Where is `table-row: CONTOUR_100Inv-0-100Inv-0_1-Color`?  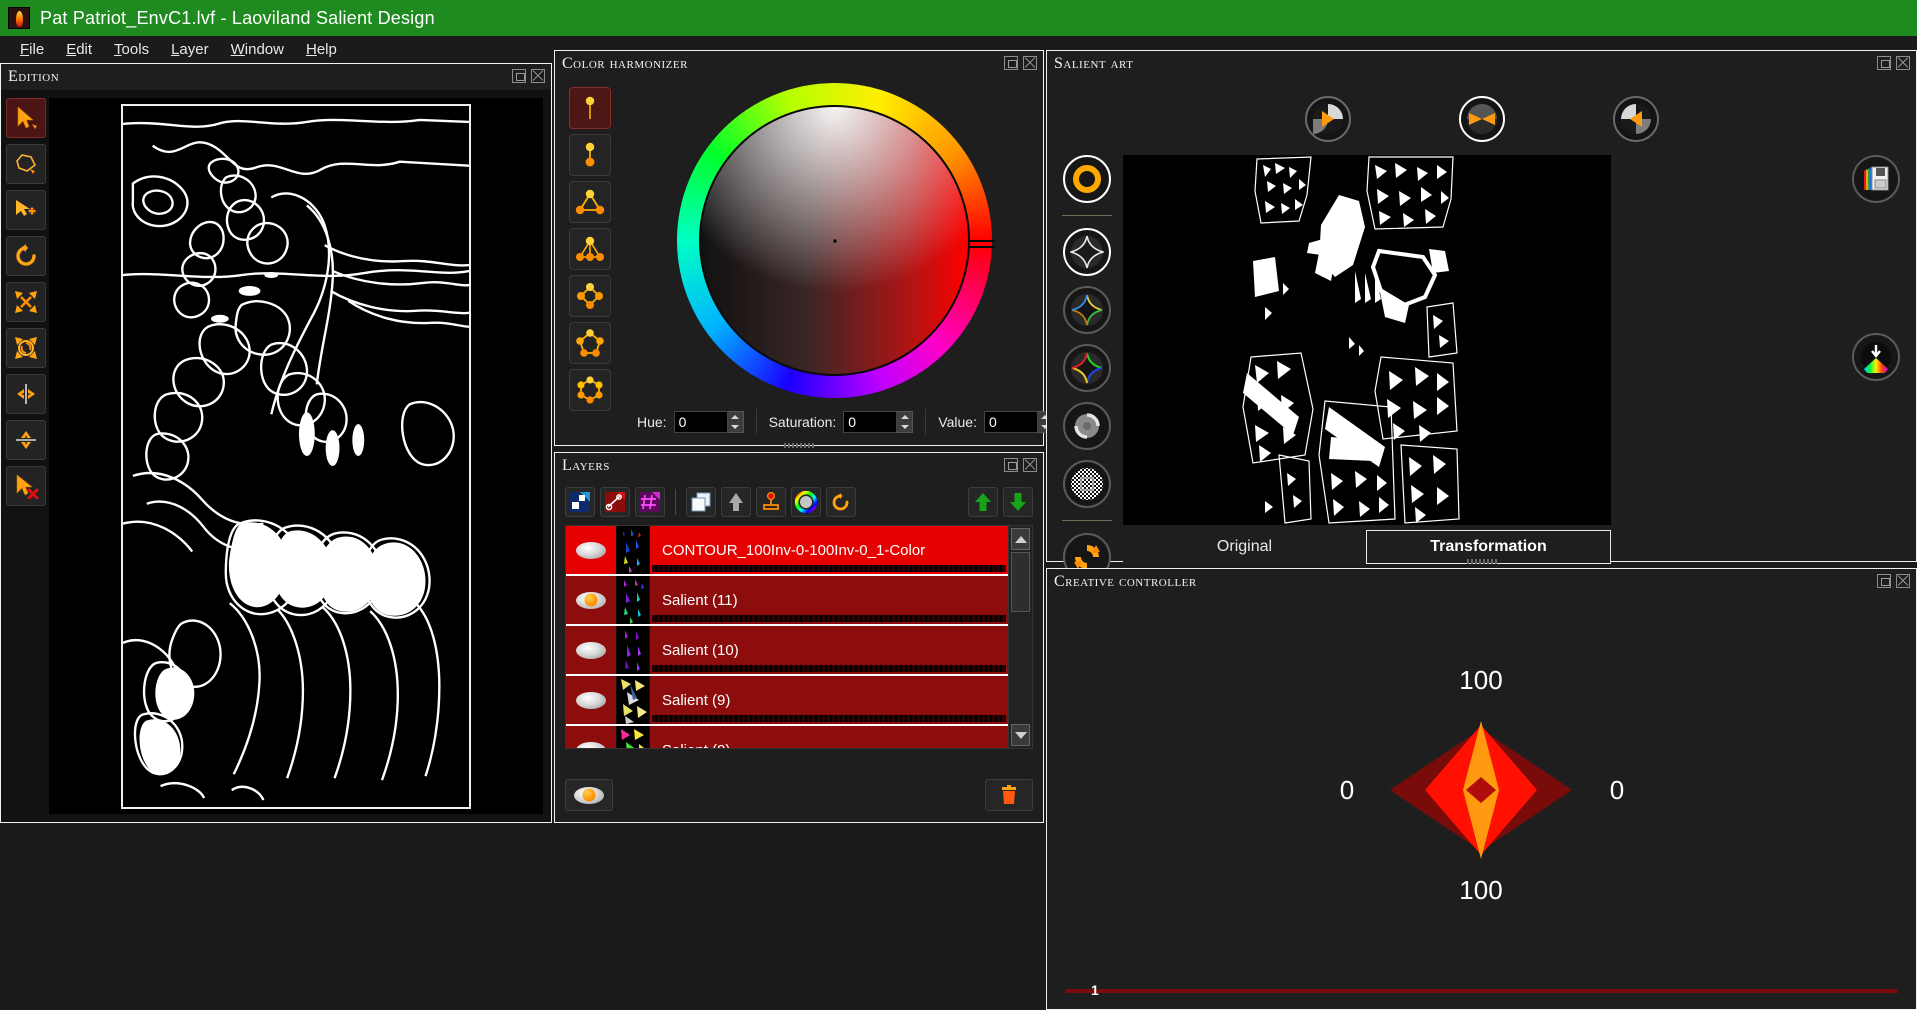 table-row: CONTOUR_100Inv-0-100Inv-0_1-Color is located at coordinates (787, 551).